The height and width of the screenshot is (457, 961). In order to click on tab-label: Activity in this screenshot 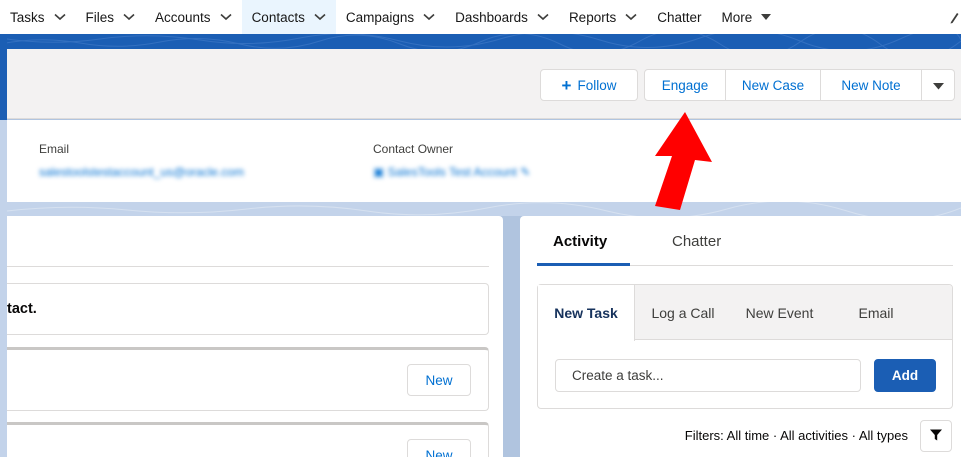, I will do `click(580, 241)`.